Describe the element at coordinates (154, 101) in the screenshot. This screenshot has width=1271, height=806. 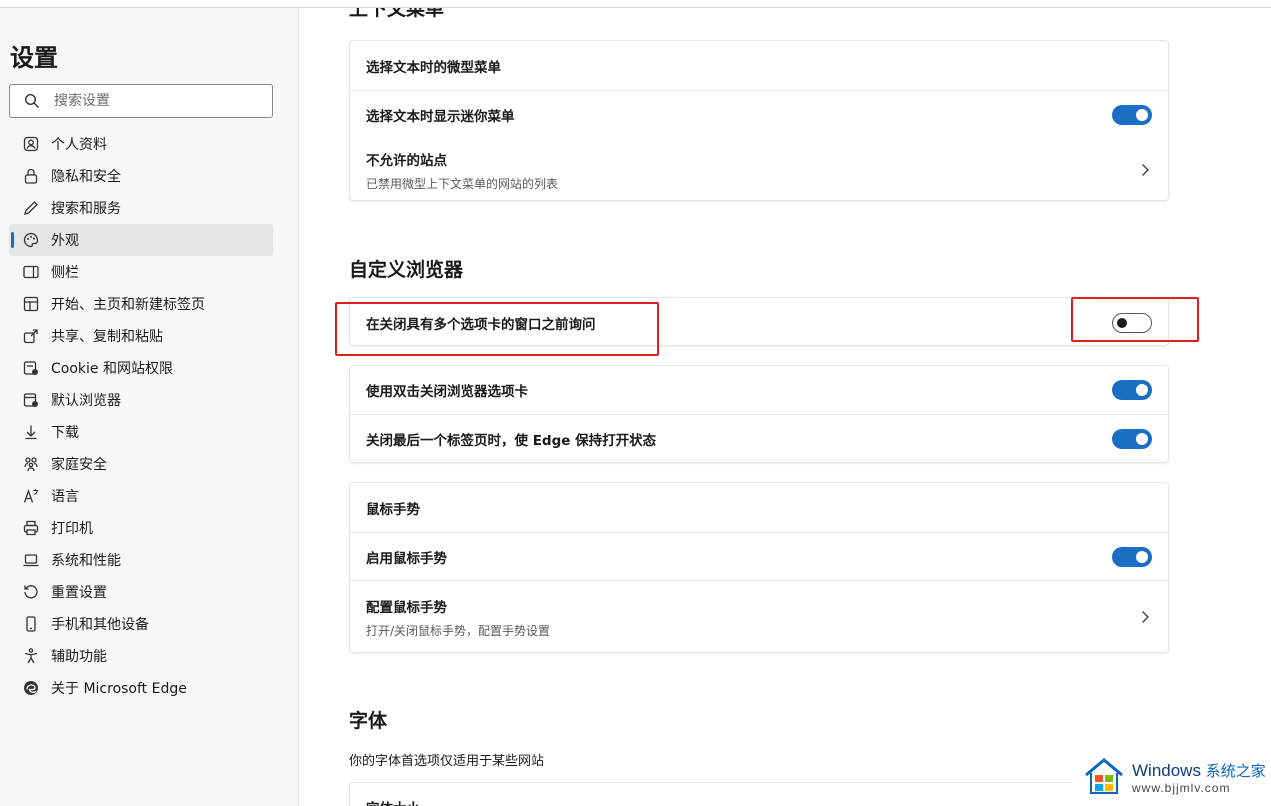
I see `search-input` at that location.